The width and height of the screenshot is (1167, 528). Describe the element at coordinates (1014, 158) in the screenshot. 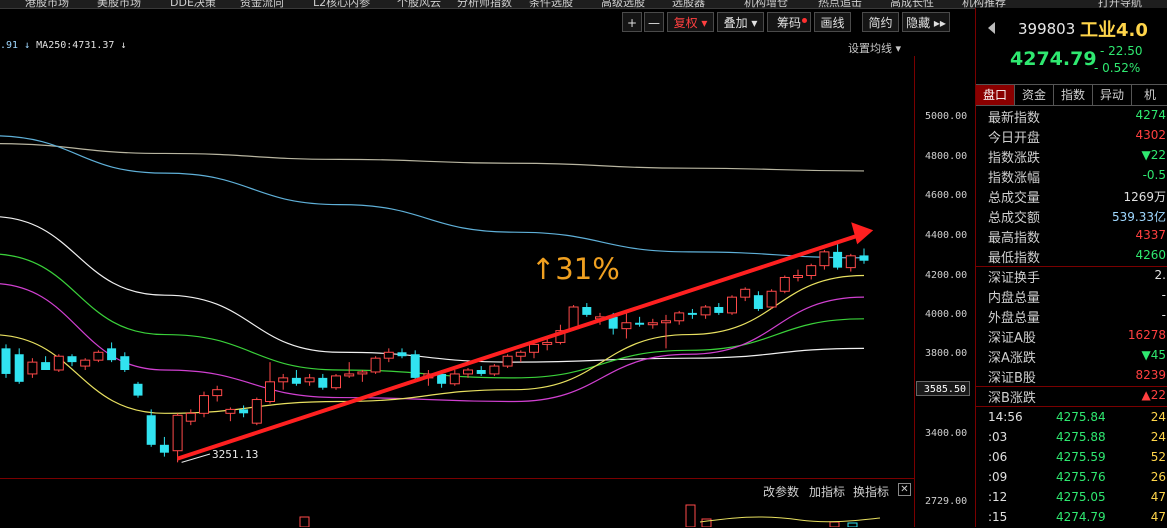

I see `stat-label: 指数涨跌` at that location.